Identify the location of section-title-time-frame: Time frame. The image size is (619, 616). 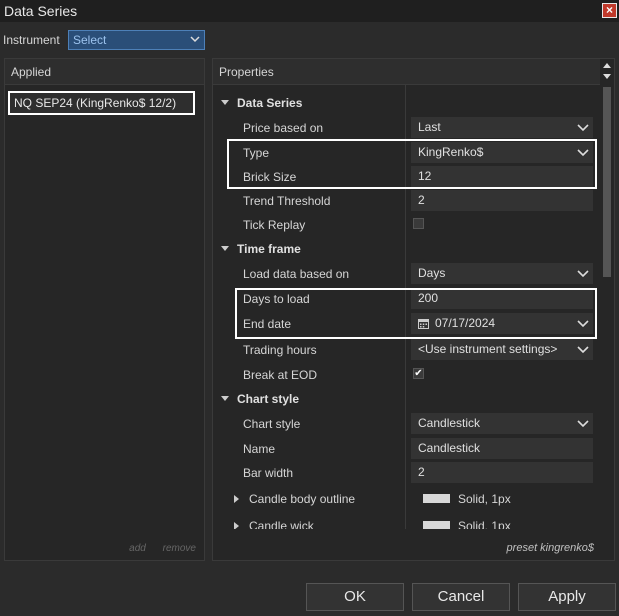
(269, 249).